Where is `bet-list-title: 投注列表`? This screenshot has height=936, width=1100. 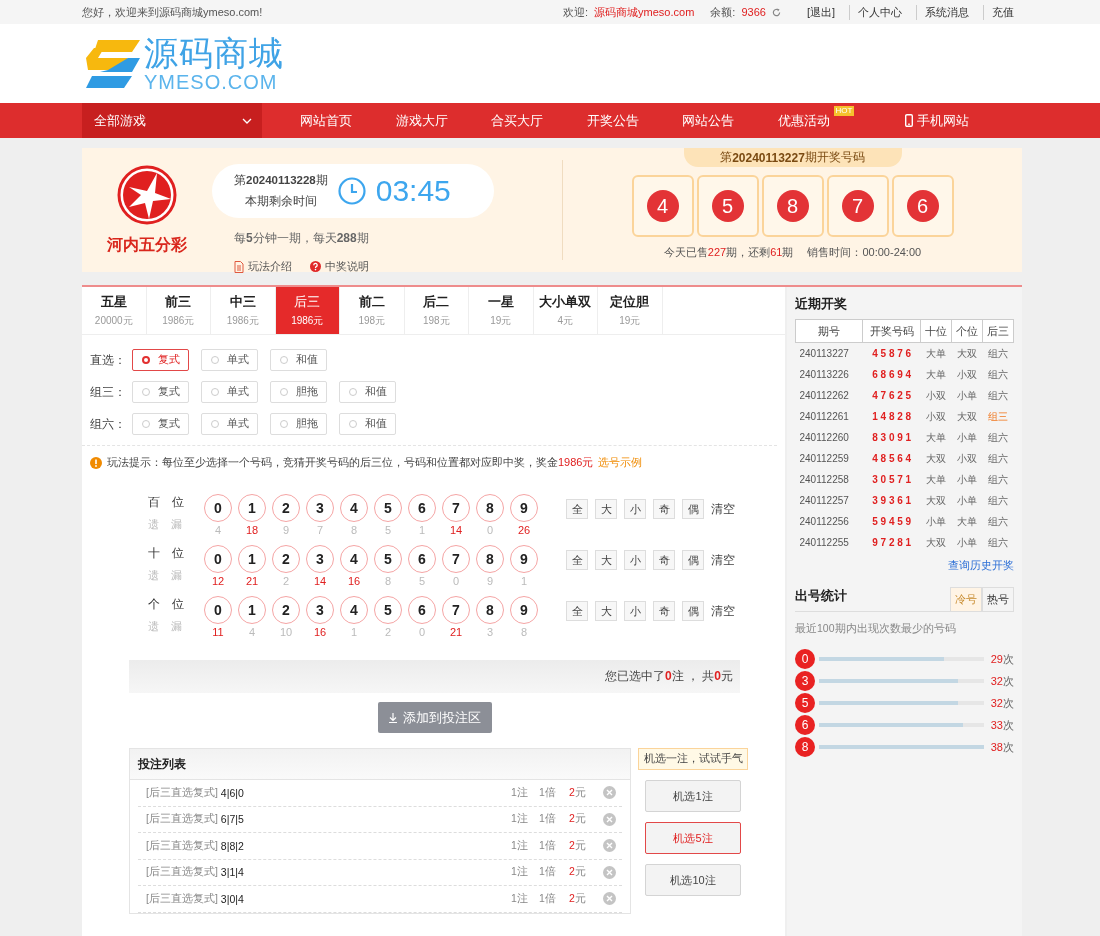
bet-list-title: 投注列表 is located at coordinates (162, 764).